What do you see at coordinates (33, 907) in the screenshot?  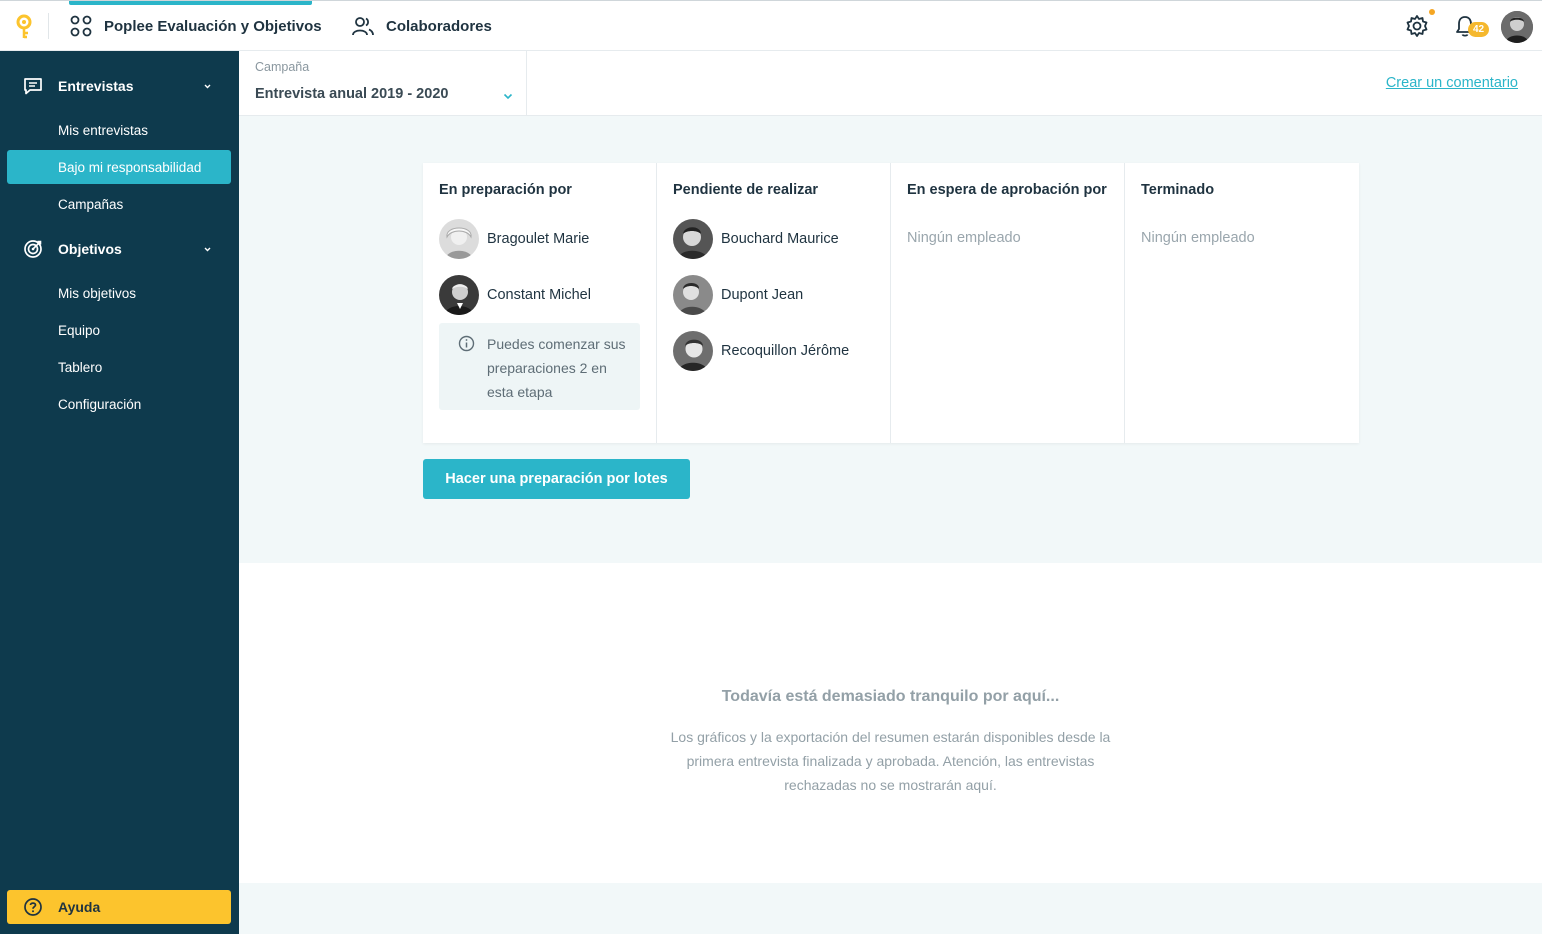 I see `help-question-icon` at bounding box center [33, 907].